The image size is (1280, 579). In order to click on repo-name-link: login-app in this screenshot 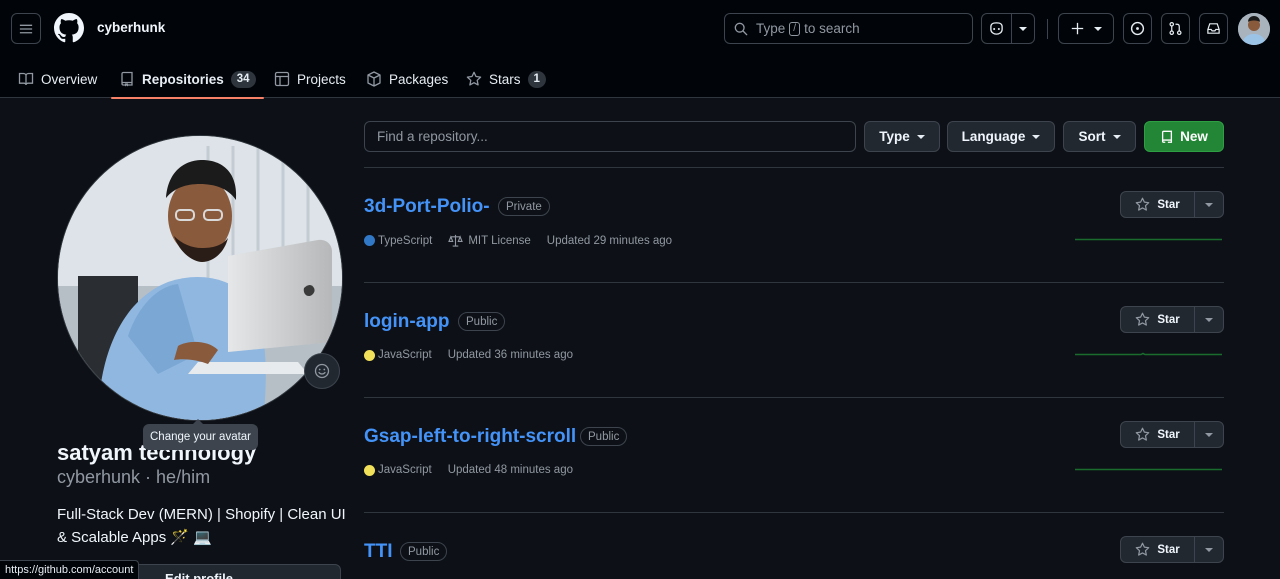, I will do `click(406, 322)`.